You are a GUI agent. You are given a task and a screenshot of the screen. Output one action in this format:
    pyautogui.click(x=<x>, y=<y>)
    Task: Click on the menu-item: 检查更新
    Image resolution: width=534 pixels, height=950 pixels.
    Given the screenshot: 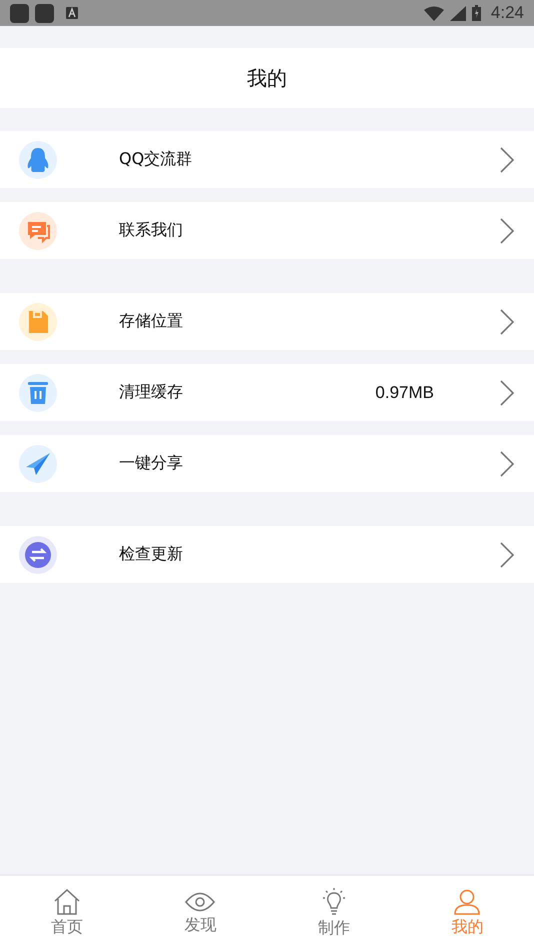 What is the action you would take?
    pyautogui.click(x=267, y=554)
    